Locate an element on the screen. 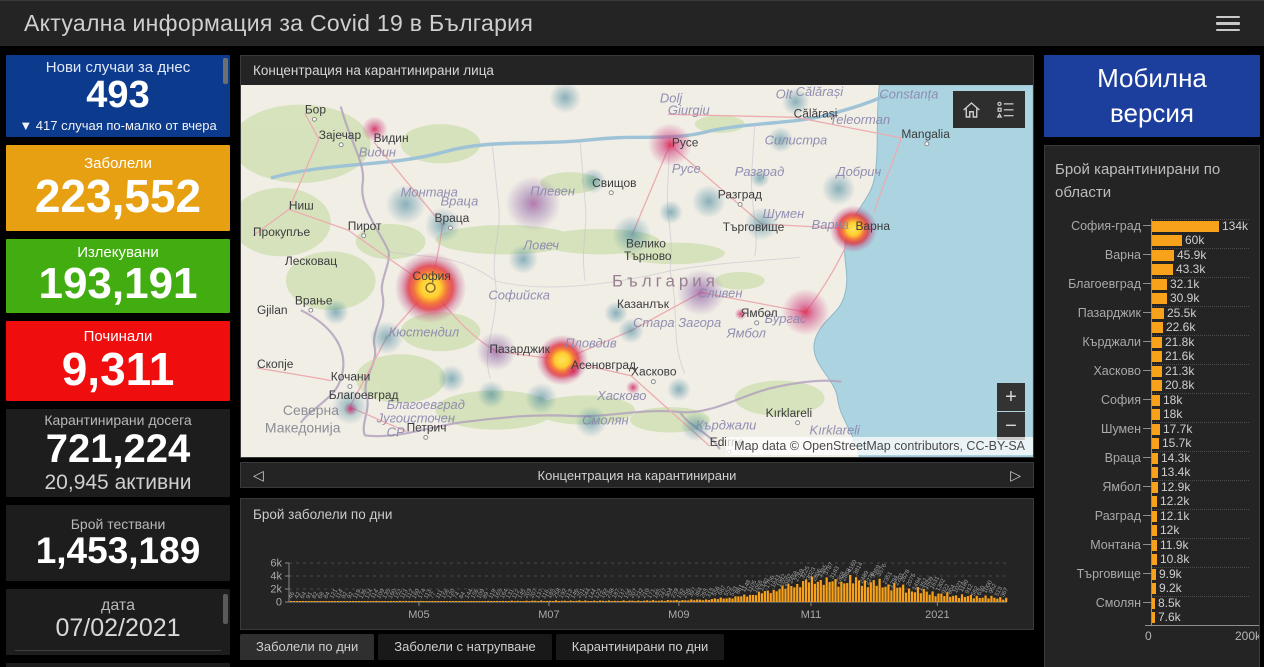 This screenshot has width=1264, height=667. svg-text: Казанлък is located at coordinates (643, 304).